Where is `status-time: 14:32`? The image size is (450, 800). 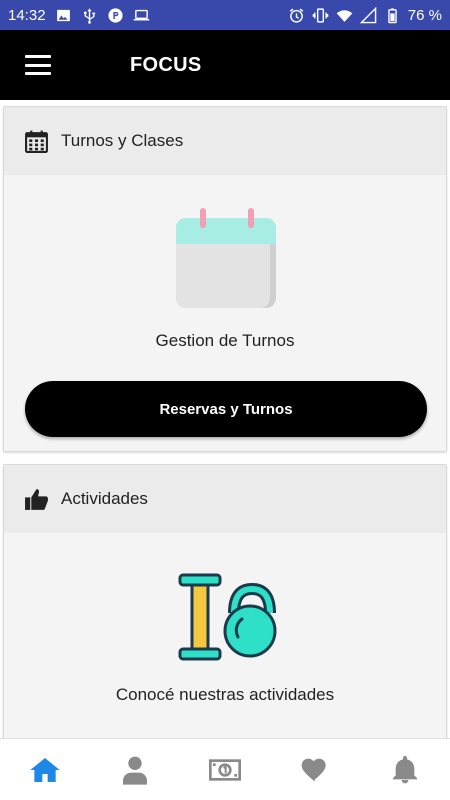
status-time: 14:32 is located at coordinates (27, 15).